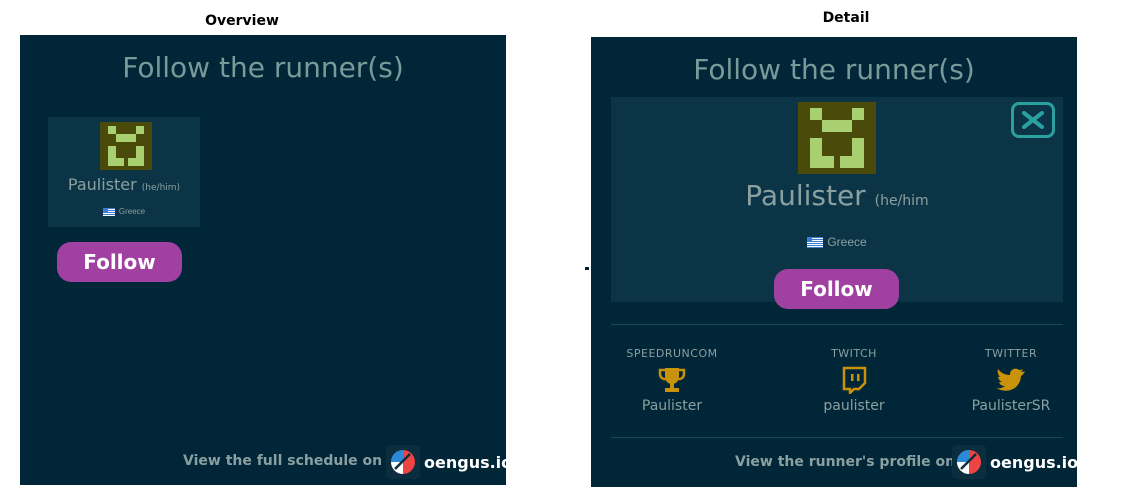 Image resolution: width=1144 pixels, height=497 pixels. Describe the element at coordinates (283, 461) in the screenshot. I see `footer-text: View the full schedule on` at that location.